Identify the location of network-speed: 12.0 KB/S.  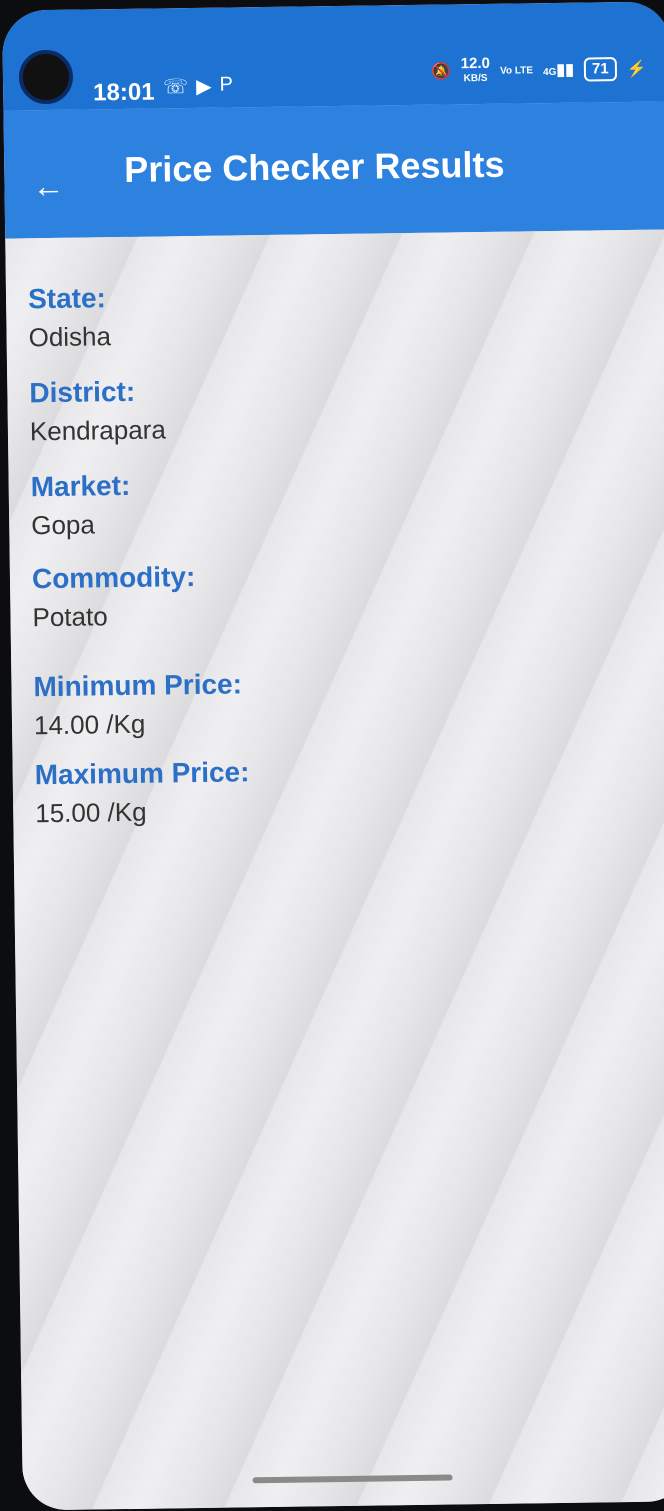
(475, 69).